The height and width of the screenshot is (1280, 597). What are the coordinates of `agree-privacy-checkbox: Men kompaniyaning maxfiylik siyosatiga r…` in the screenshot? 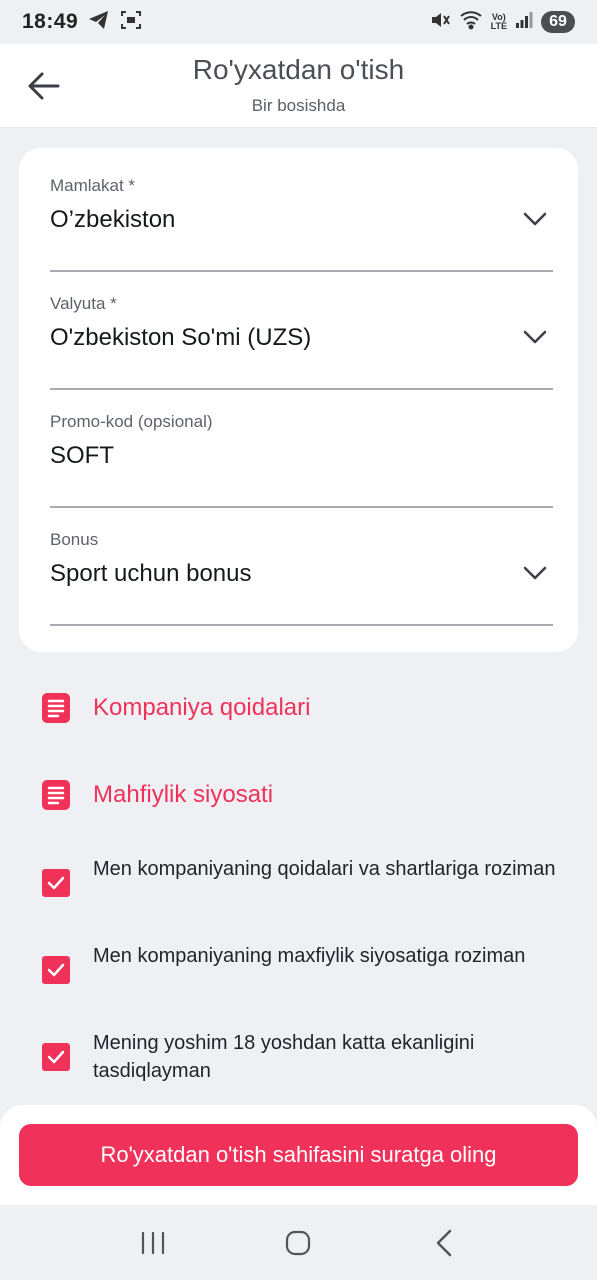 It's located at (302, 963).